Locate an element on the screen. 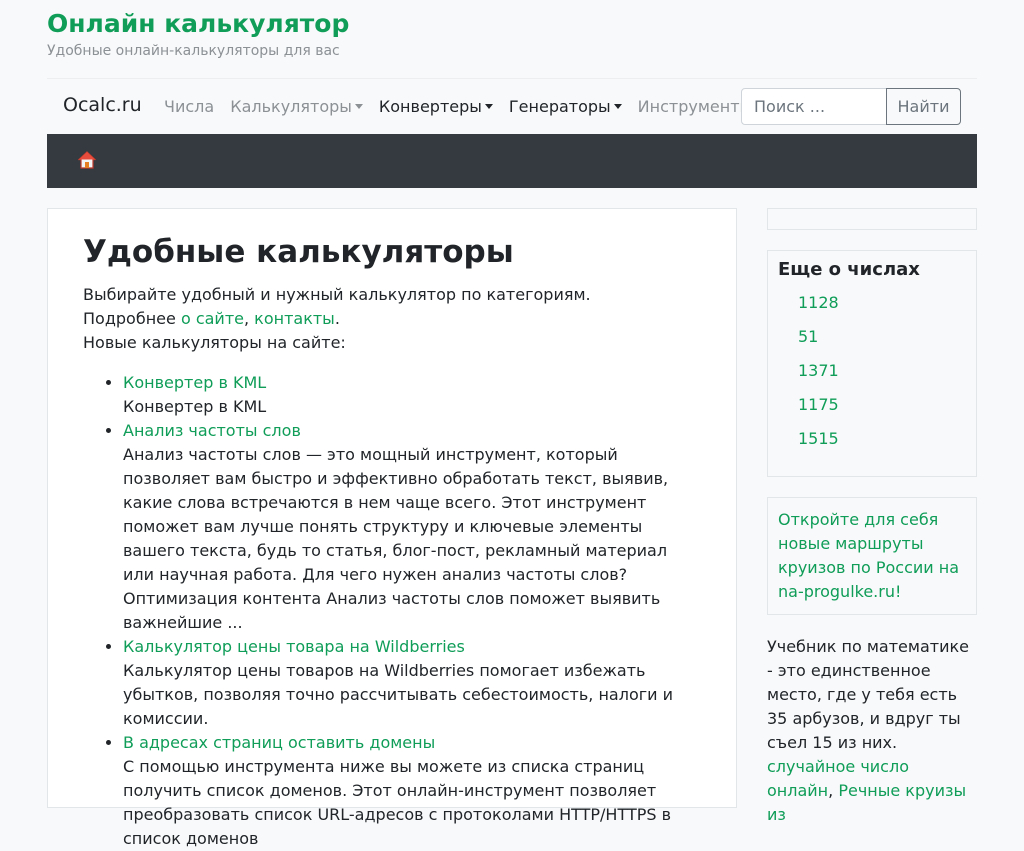 The width and height of the screenshot is (1024, 851). contacts-link: контакты is located at coordinates (294, 318).